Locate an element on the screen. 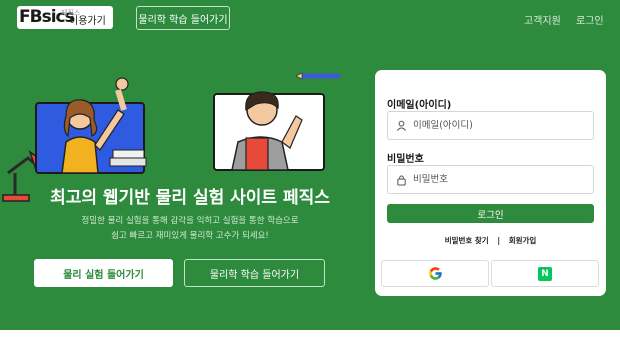  naver-icon: N is located at coordinates (545, 273).